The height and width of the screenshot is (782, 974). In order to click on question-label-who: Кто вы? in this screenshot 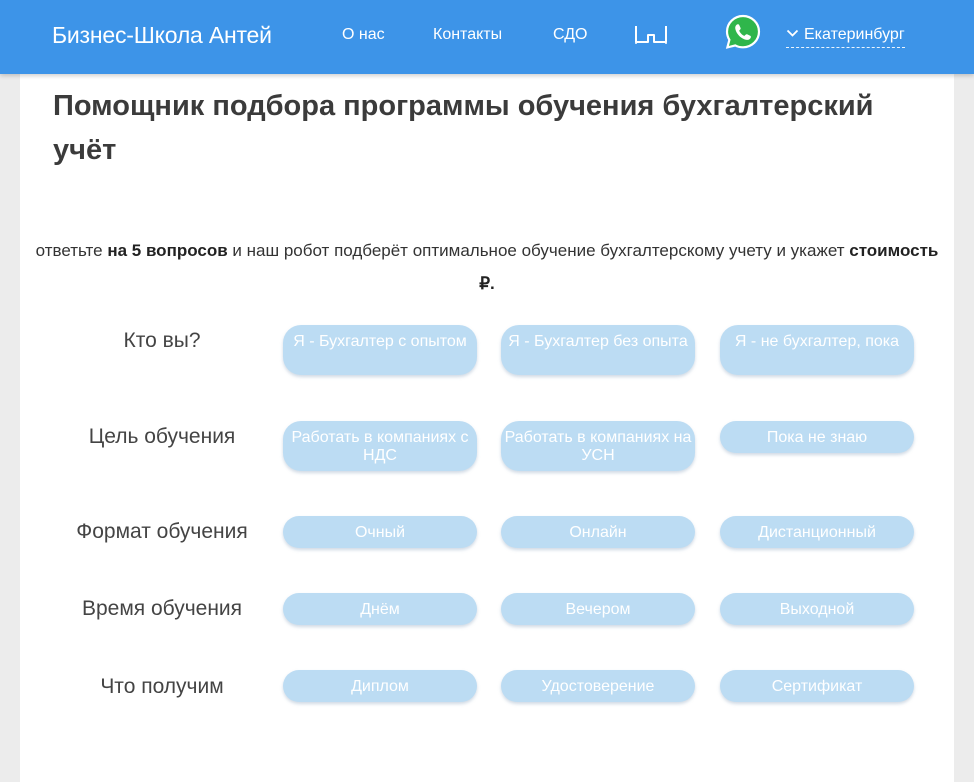, I will do `click(162, 340)`.